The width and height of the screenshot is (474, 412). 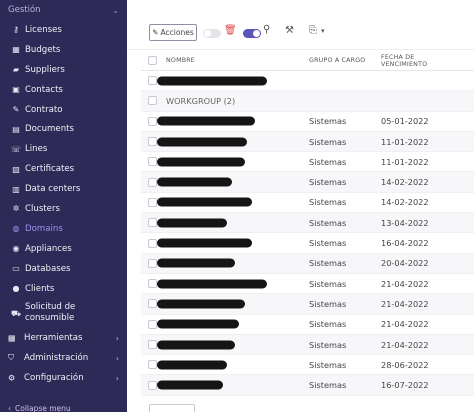 I want to click on table-row: Sistemas 16-07-2022, so click(x=307, y=385).